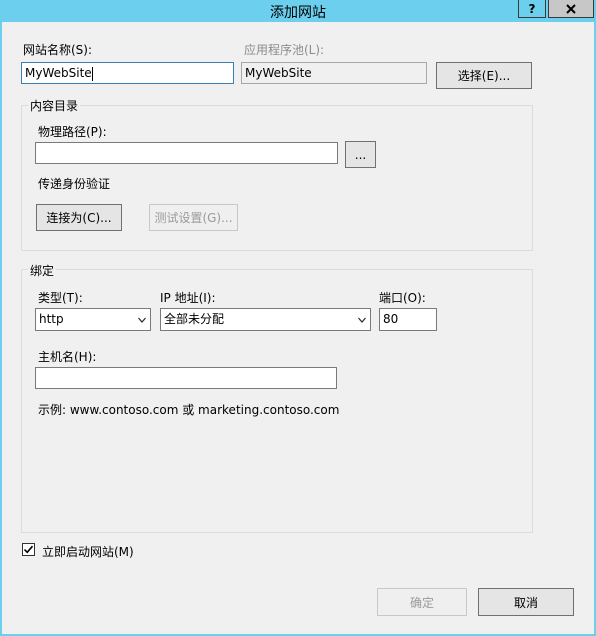  What do you see at coordinates (58, 50) in the screenshot?
I see `site-name-label: 网站名称(S):` at bounding box center [58, 50].